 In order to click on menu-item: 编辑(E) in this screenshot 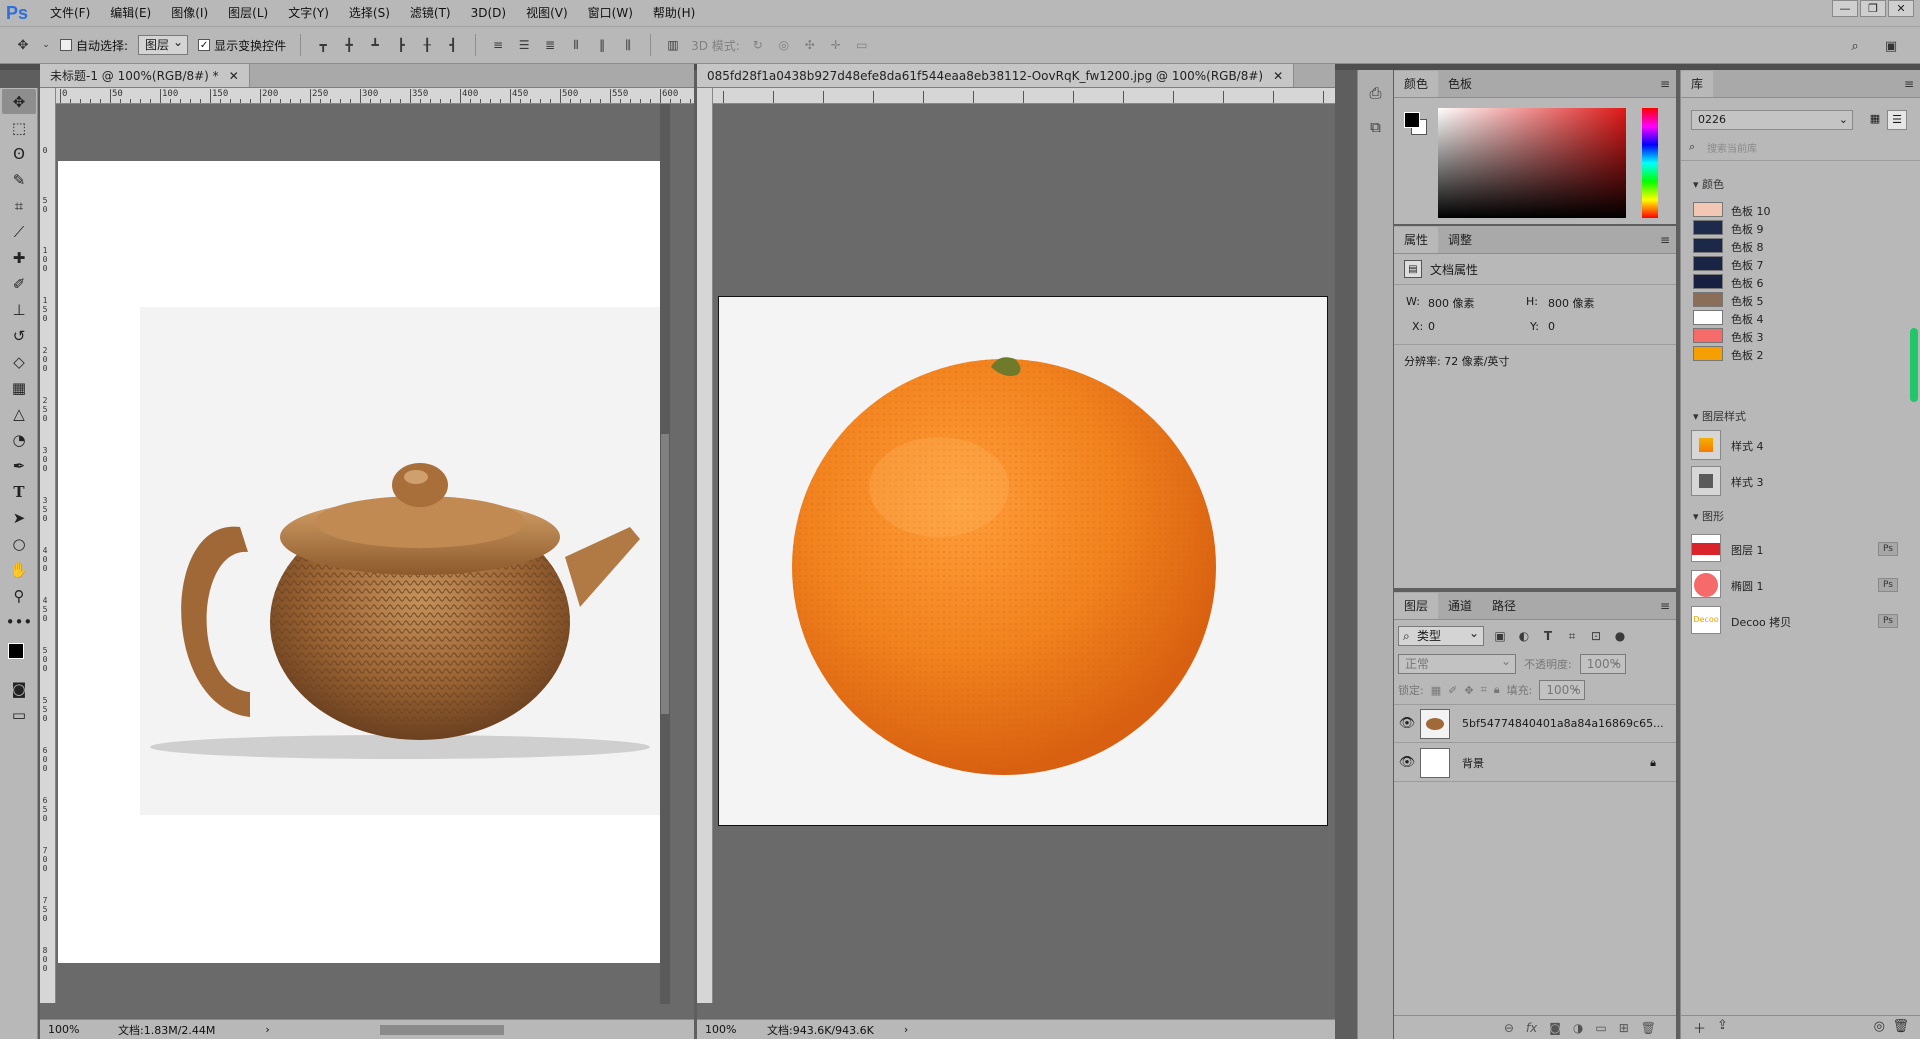, I will do `click(130, 13)`.